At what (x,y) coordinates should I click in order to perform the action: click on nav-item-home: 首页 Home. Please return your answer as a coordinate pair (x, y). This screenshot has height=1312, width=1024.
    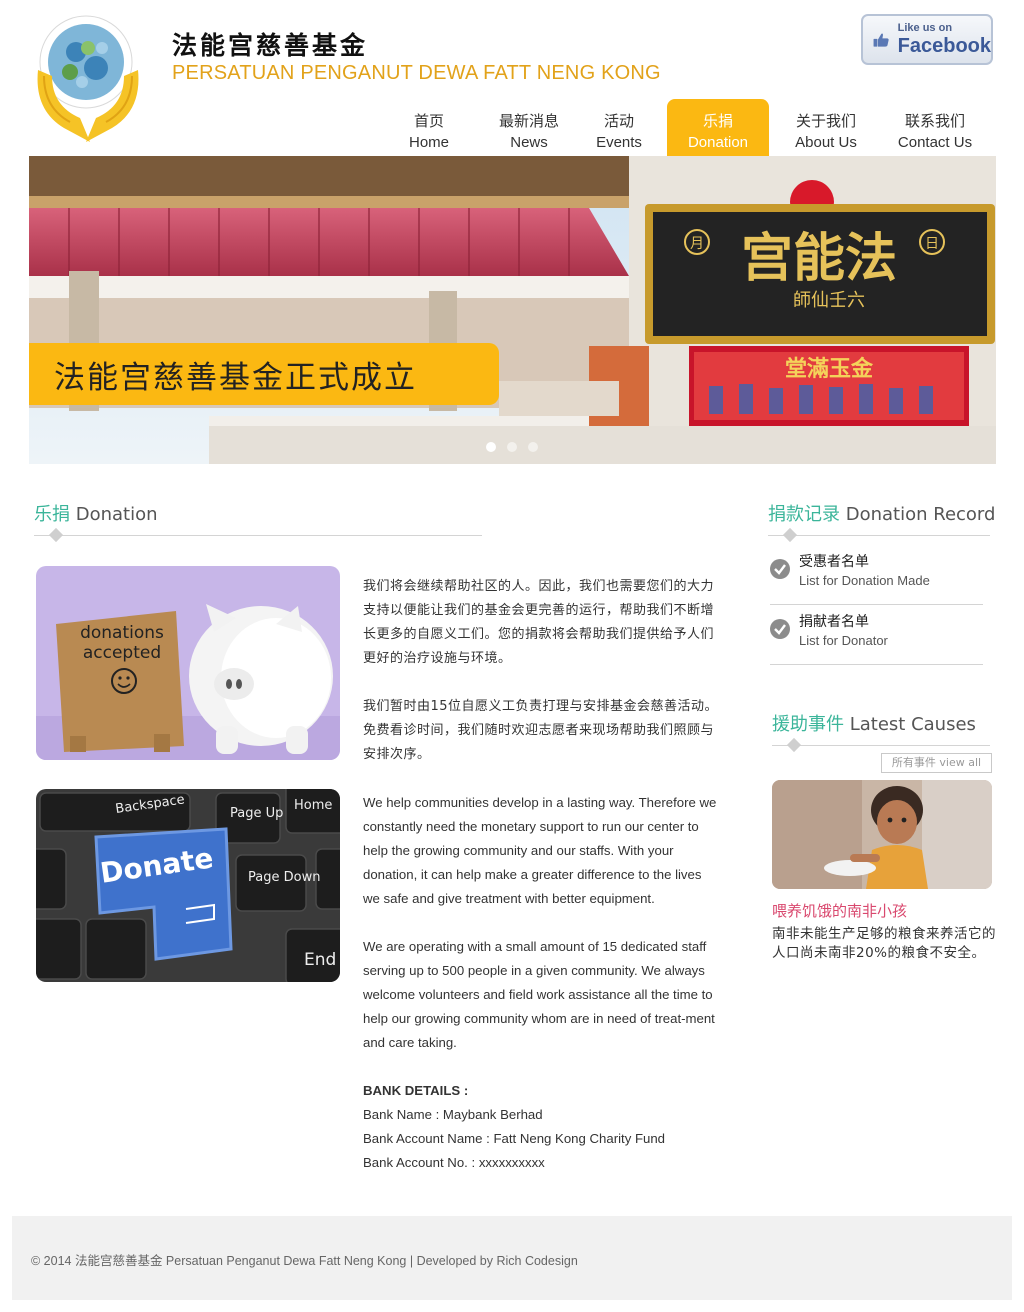
    Looking at the image, I should click on (429, 127).